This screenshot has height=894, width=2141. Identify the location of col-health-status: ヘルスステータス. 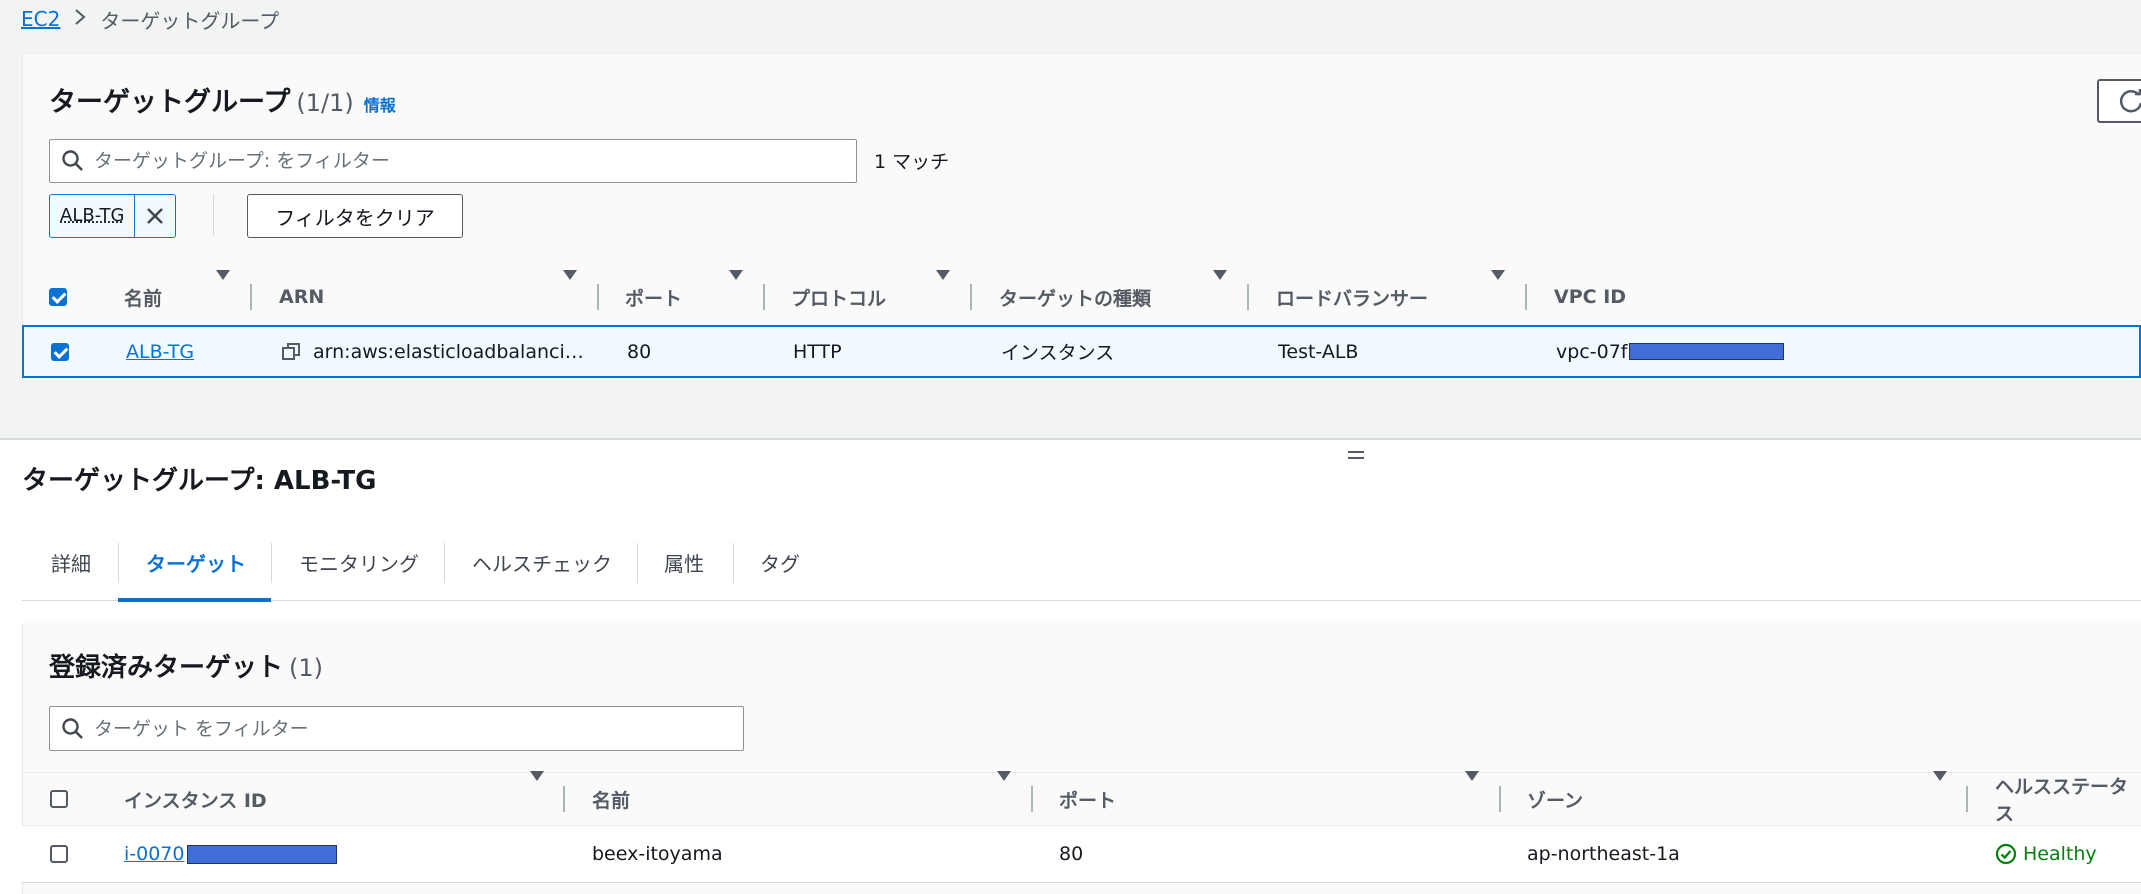
(2068, 800).